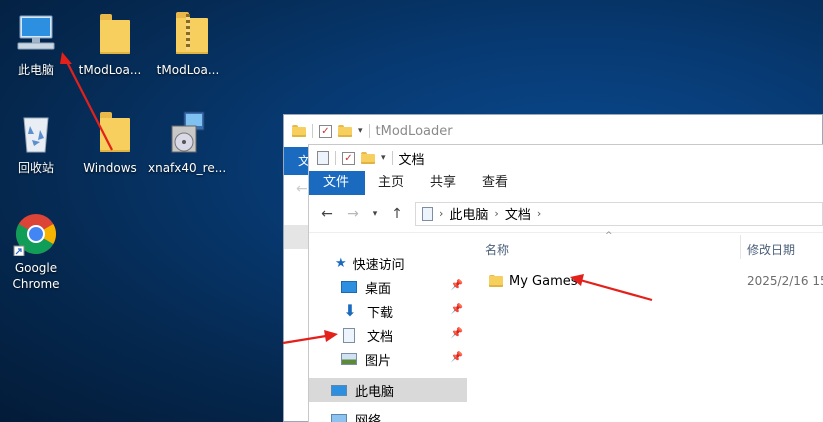 The height and width of the screenshot is (422, 823). Describe the element at coordinates (495, 183) in the screenshot. I see `ribbon-tab-view: 查看` at that location.